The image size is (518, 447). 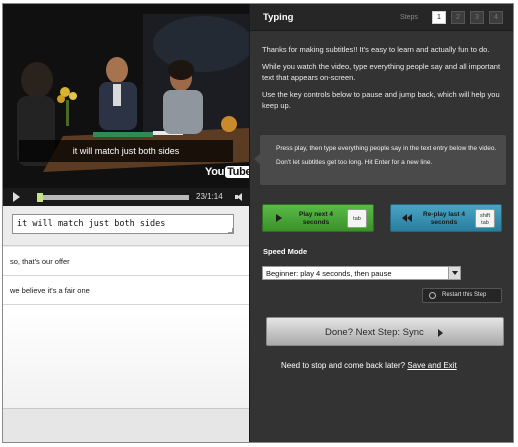 I want to click on replay-last-label: Re-play last 4 seconds, so click(x=444, y=219).